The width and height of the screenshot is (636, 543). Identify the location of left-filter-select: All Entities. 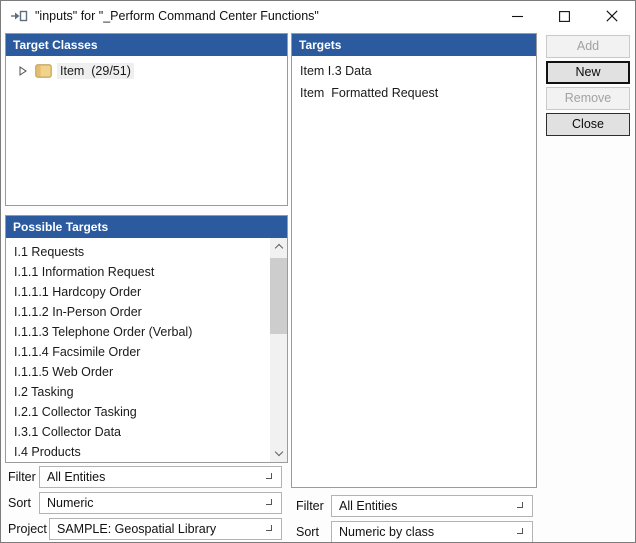
(160, 477).